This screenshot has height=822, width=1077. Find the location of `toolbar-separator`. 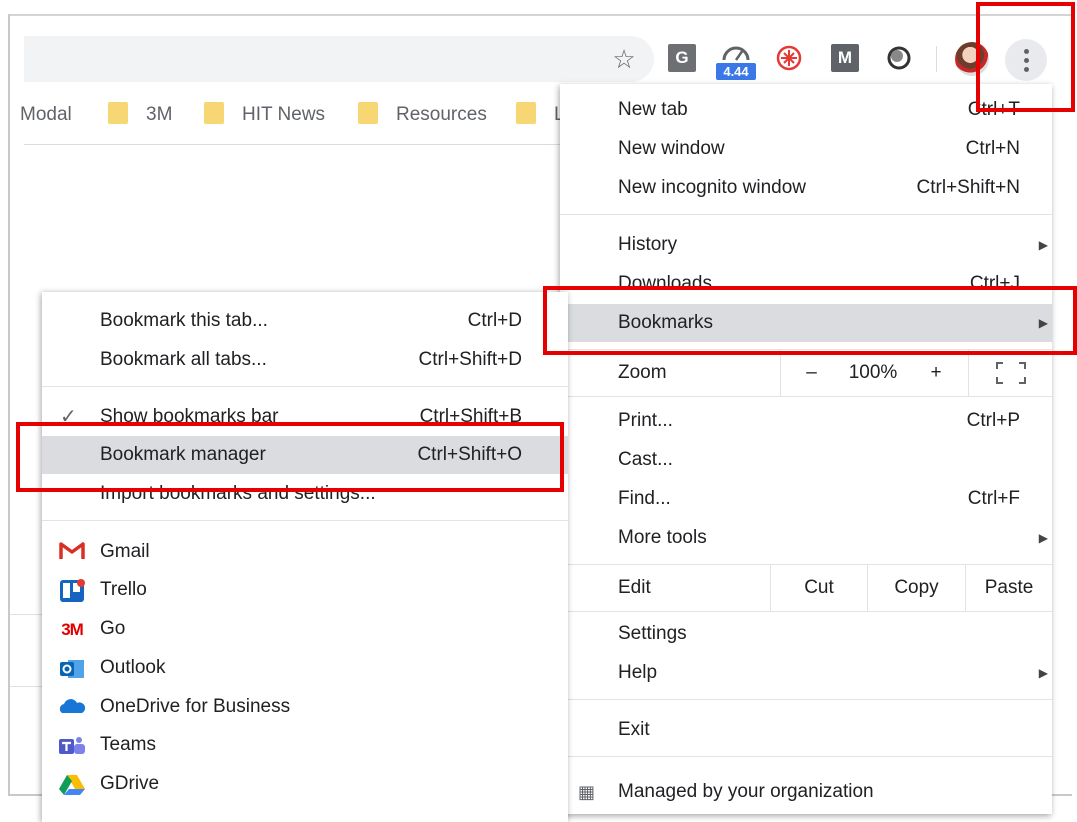

toolbar-separator is located at coordinates (936, 59).